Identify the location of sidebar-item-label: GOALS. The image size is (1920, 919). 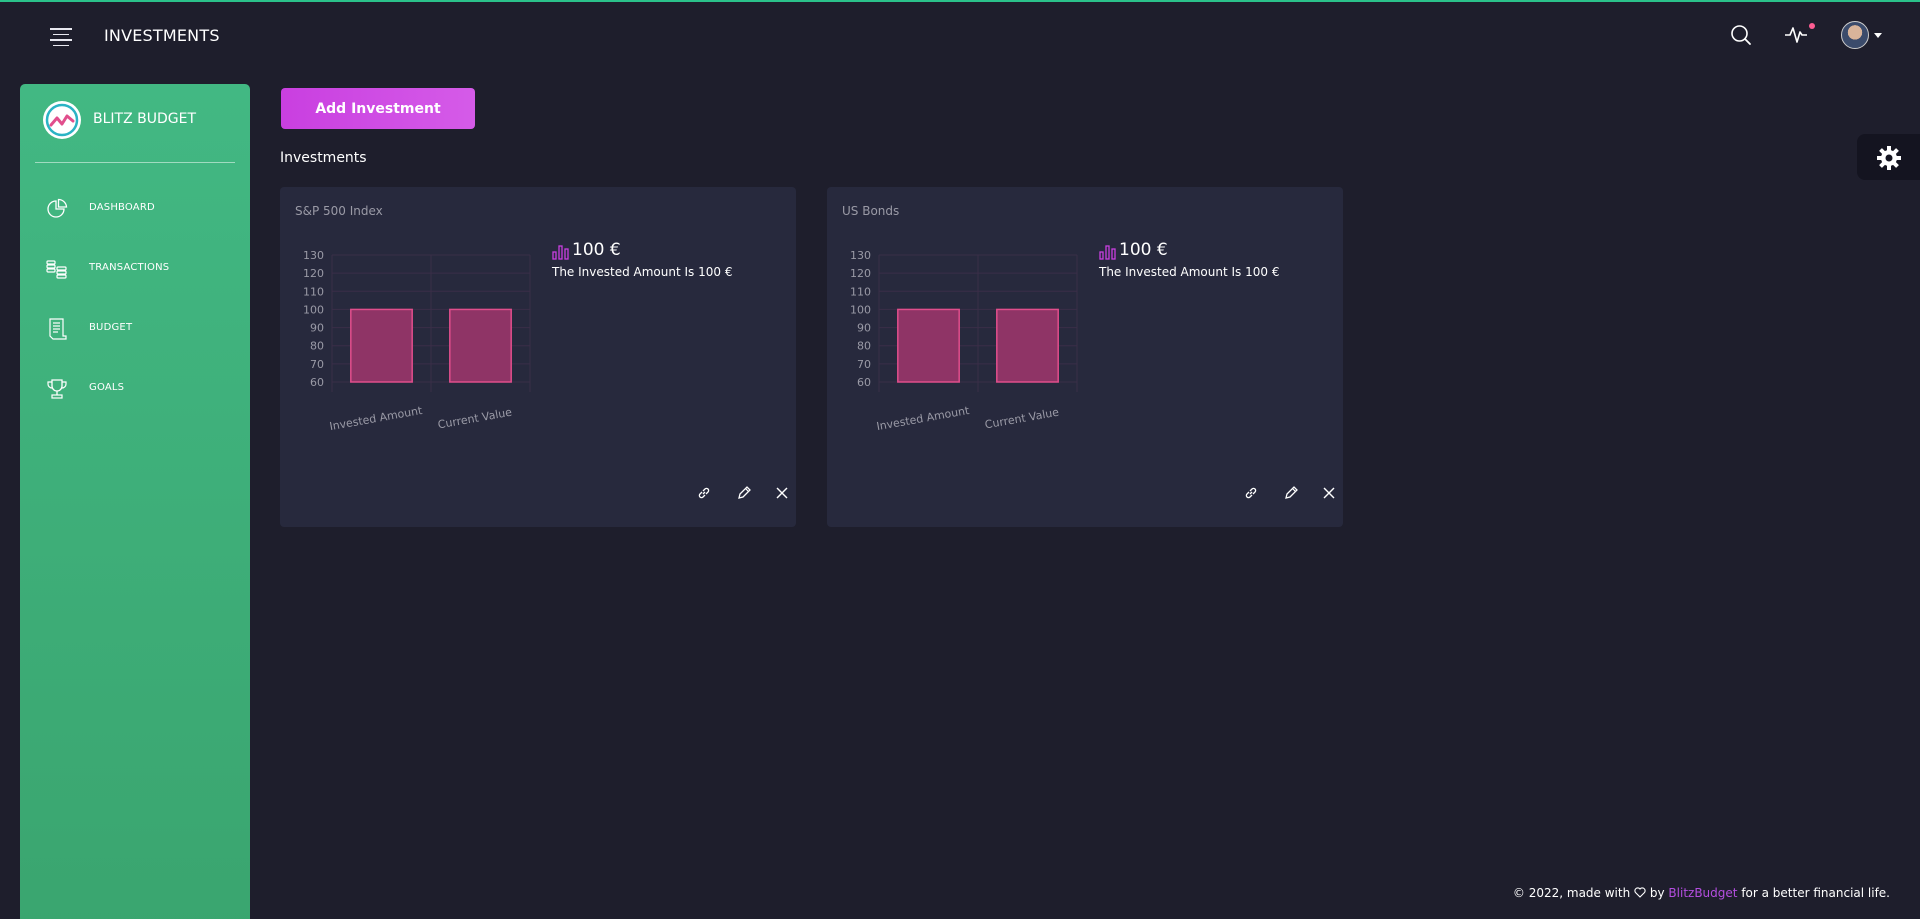
(107, 387).